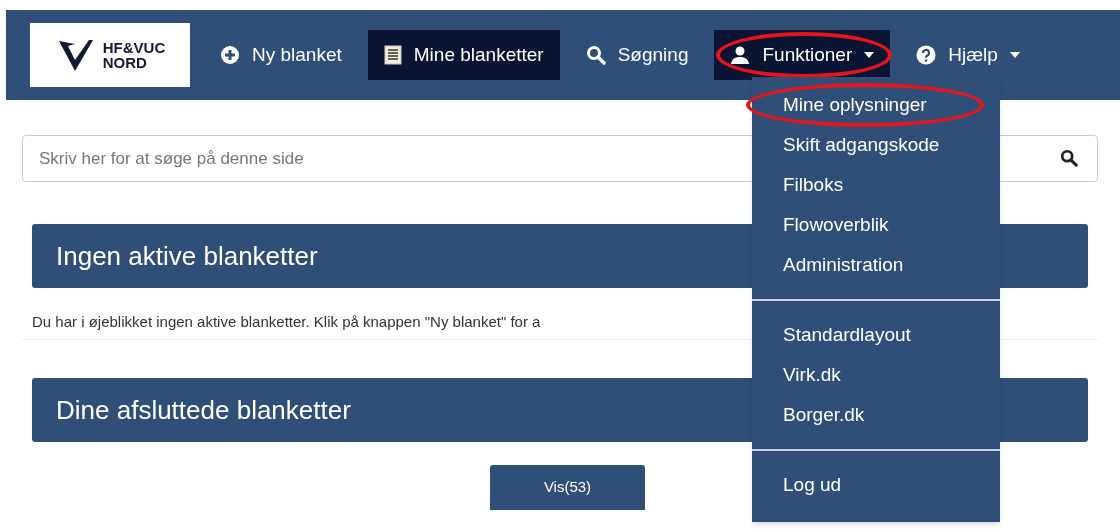 The height and width of the screenshot is (532, 1120). What do you see at coordinates (876, 105) in the screenshot?
I see `menu-item: Mine oplysninger` at bounding box center [876, 105].